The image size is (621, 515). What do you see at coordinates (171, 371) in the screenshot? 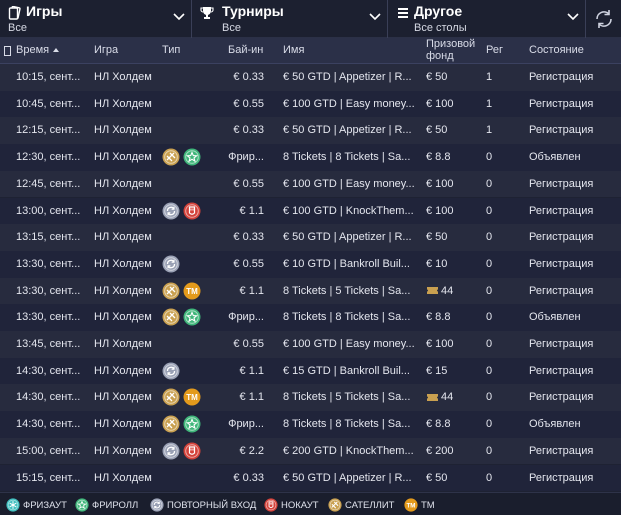
I see `reentry-icon` at bounding box center [171, 371].